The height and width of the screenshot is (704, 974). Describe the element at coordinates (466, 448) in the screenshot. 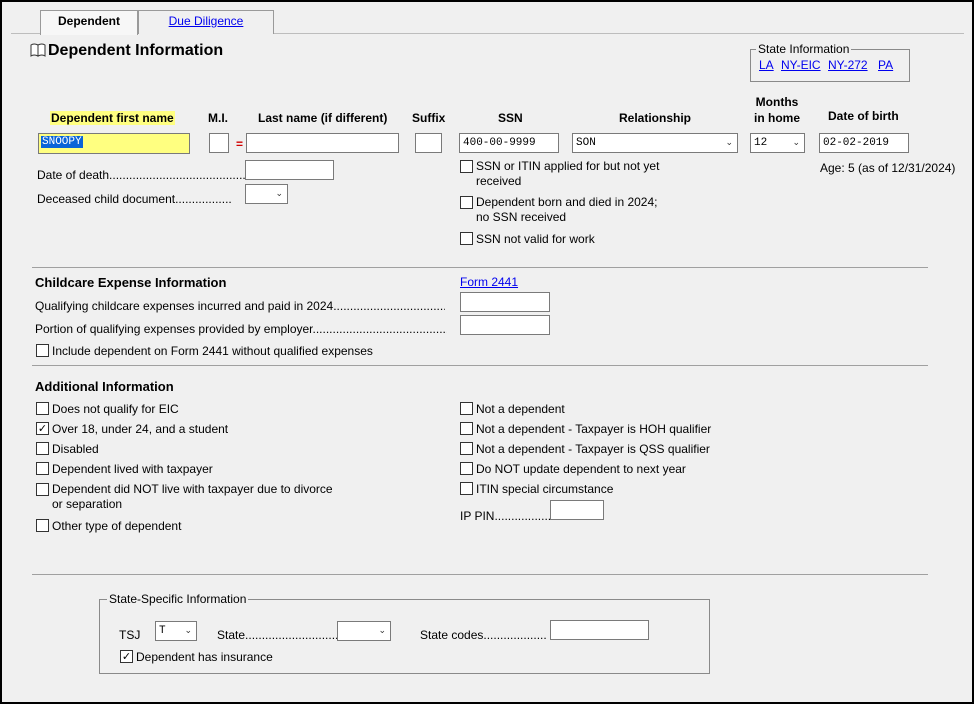

I see `qss-qualifier-checkbox` at that location.